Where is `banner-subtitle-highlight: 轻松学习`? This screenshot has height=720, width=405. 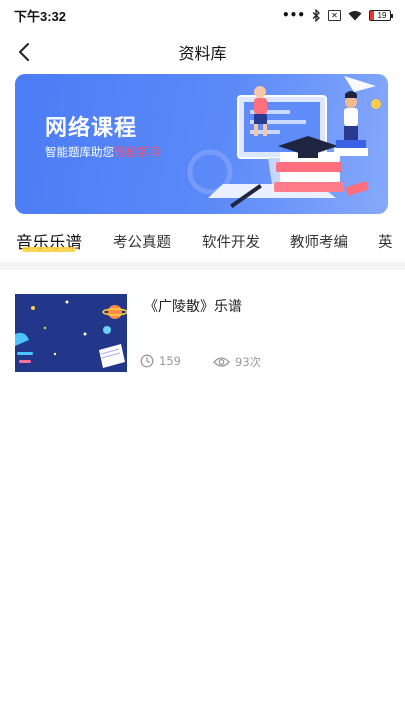 banner-subtitle-highlight: 轻松学习 is located at coordinates (137, 152).